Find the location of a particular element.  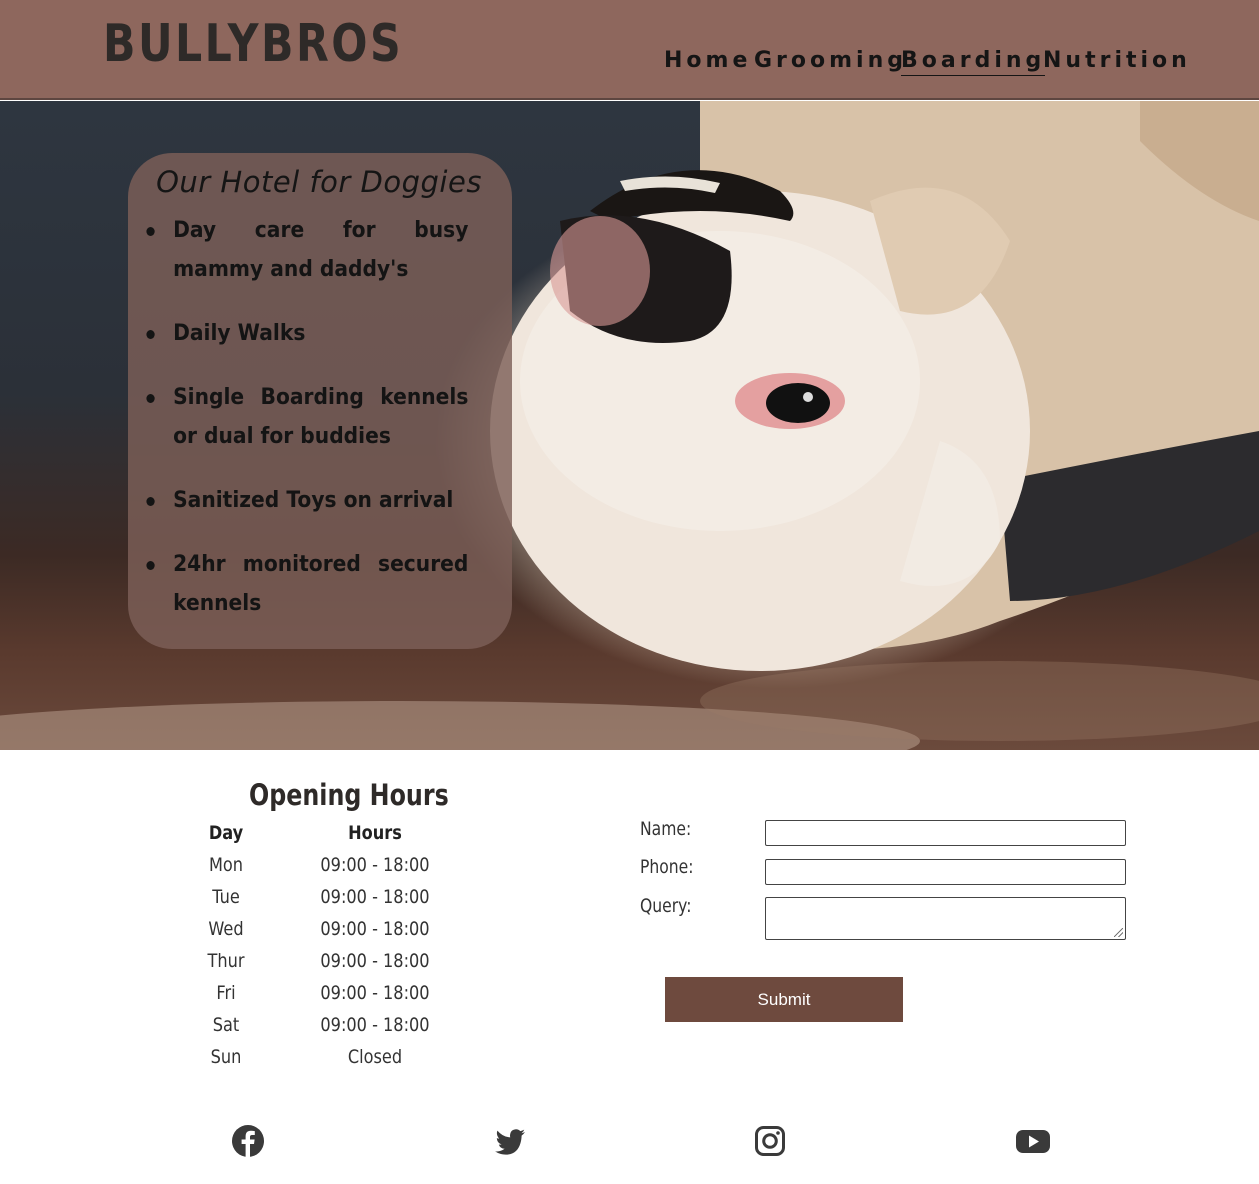

column-day: Day is located at coordinates (226, 833).